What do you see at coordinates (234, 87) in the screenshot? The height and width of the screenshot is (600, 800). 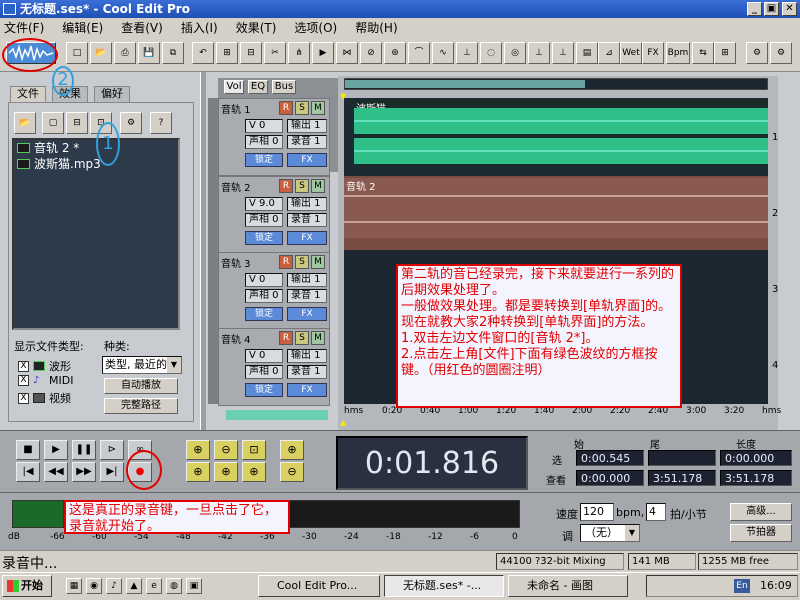 I see `tab-vol: Vol` at bounding box center [234, 87].